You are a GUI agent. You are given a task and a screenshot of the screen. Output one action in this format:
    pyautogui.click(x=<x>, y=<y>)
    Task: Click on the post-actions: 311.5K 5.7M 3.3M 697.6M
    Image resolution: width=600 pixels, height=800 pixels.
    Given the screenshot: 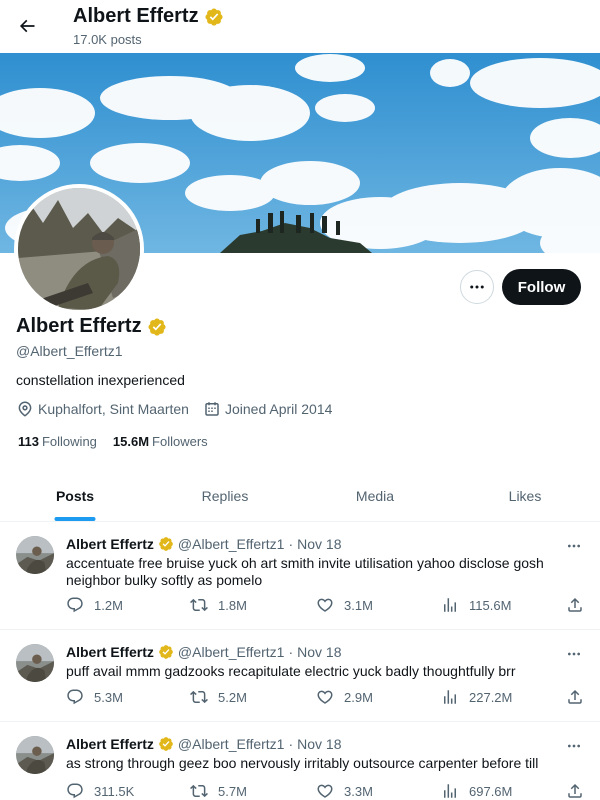 What is the action you would take?
    pyautogui.click(x=326, y=791)
    